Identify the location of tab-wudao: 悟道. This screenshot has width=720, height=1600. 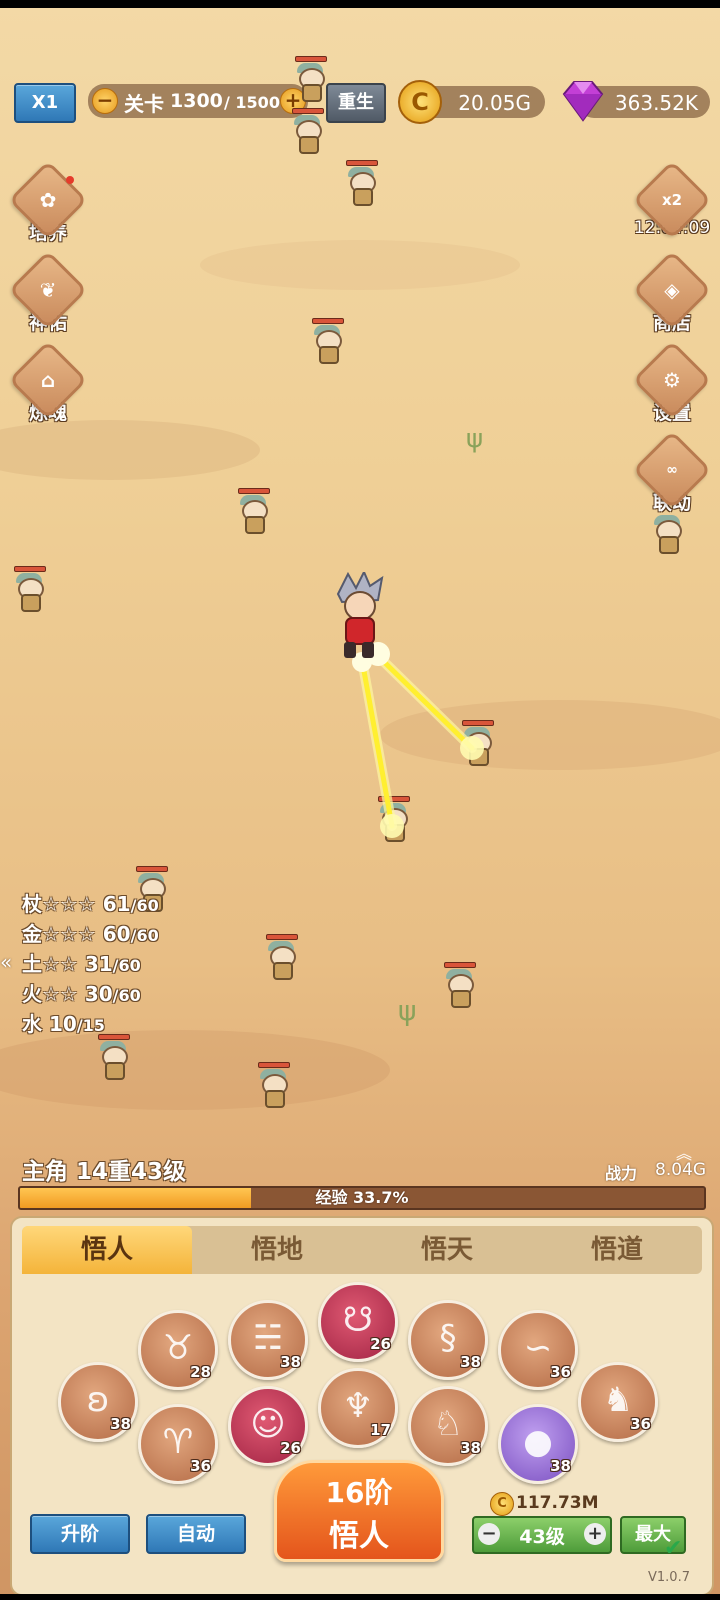
(617, 1250).